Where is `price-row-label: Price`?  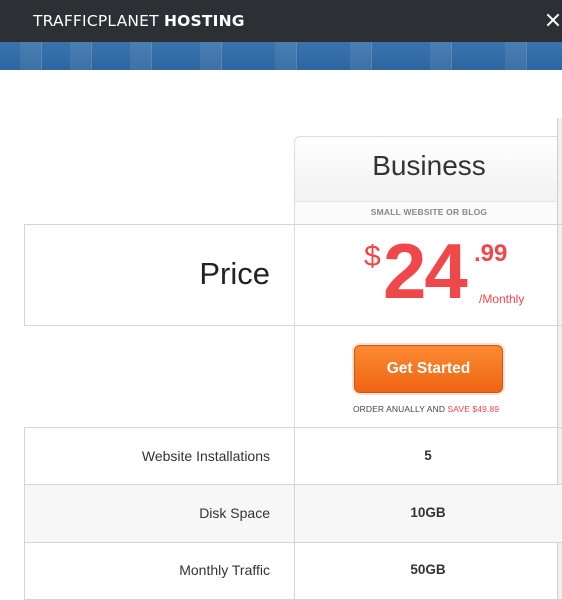
price-row-label: Price is located at coordinates (234, 273).